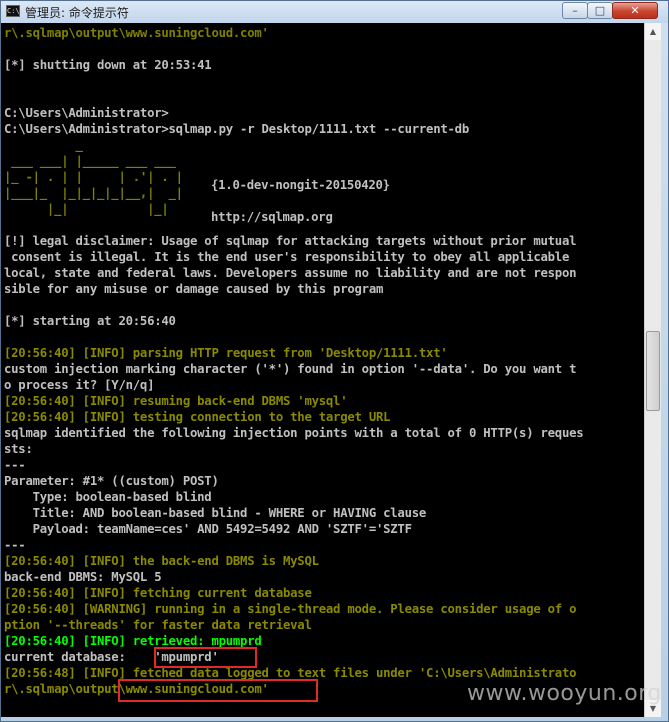 The width and height of the screenshot is (669, 722). I want to click on console-line: |_ -| . | | | .'| . |, so click(93, 177).